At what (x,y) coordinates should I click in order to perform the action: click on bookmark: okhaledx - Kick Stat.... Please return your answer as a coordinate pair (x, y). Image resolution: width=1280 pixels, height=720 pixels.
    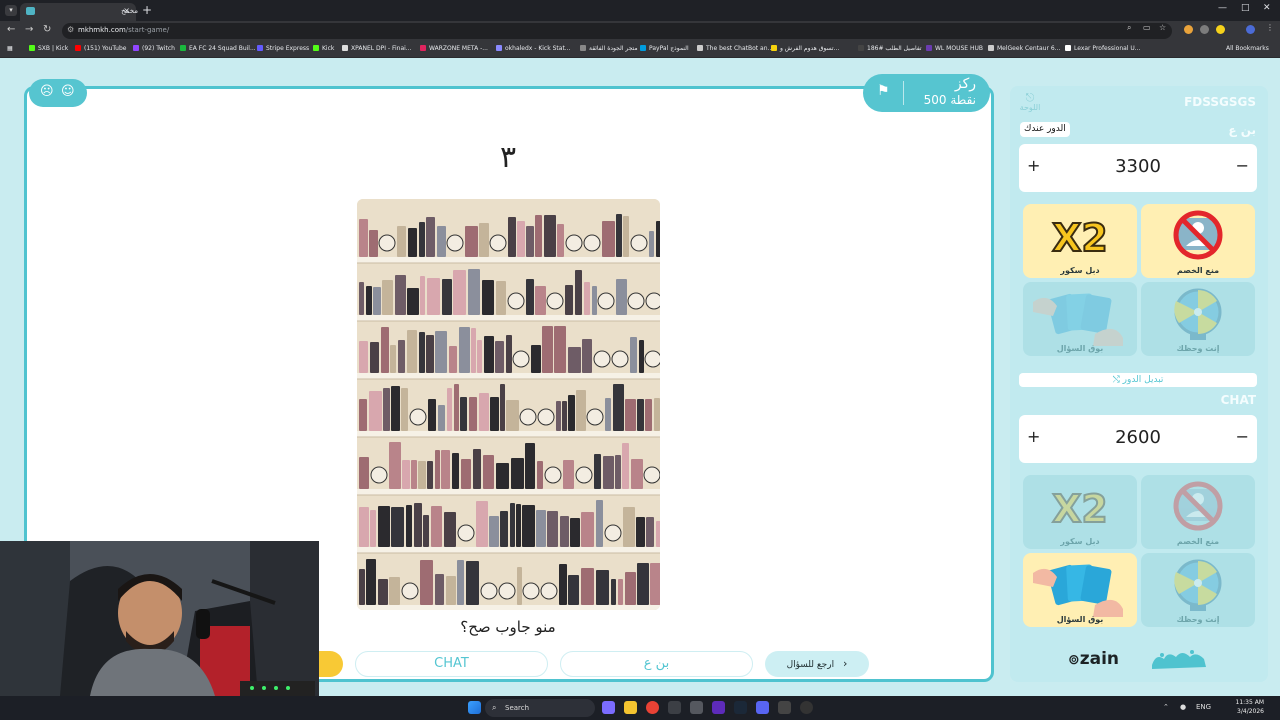
    Looking at the image, I should click on (533, 48).